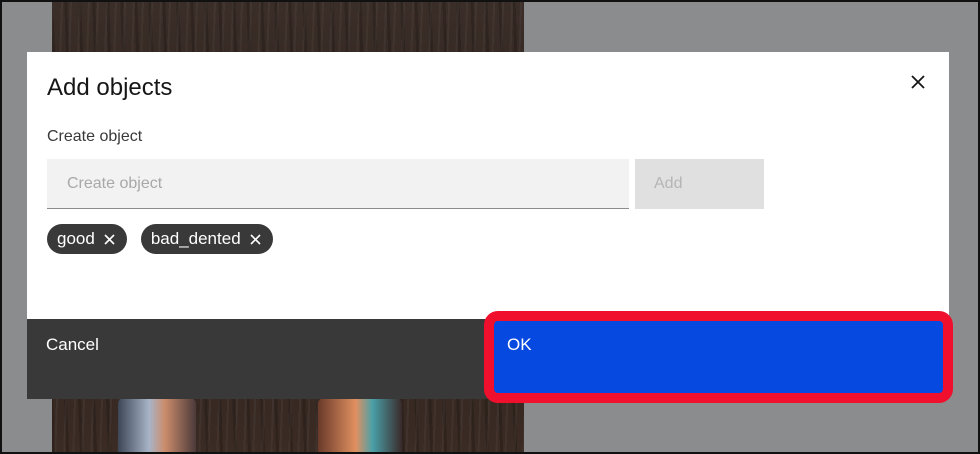 Image resolution: width=980 pixels, height=454 pixels. What do you see at coordinates (699, 184) in the screenshot?
I see `add-button: Add` at bounding box center [699, 184].